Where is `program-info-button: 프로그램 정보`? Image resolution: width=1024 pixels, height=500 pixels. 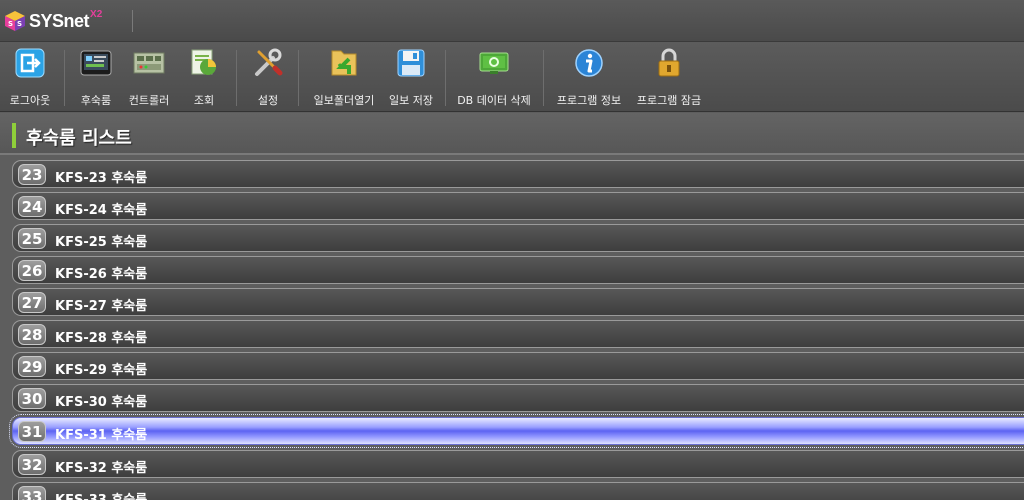 program-info-button: 프로그램 정보 is located at coordinates (589, 78).